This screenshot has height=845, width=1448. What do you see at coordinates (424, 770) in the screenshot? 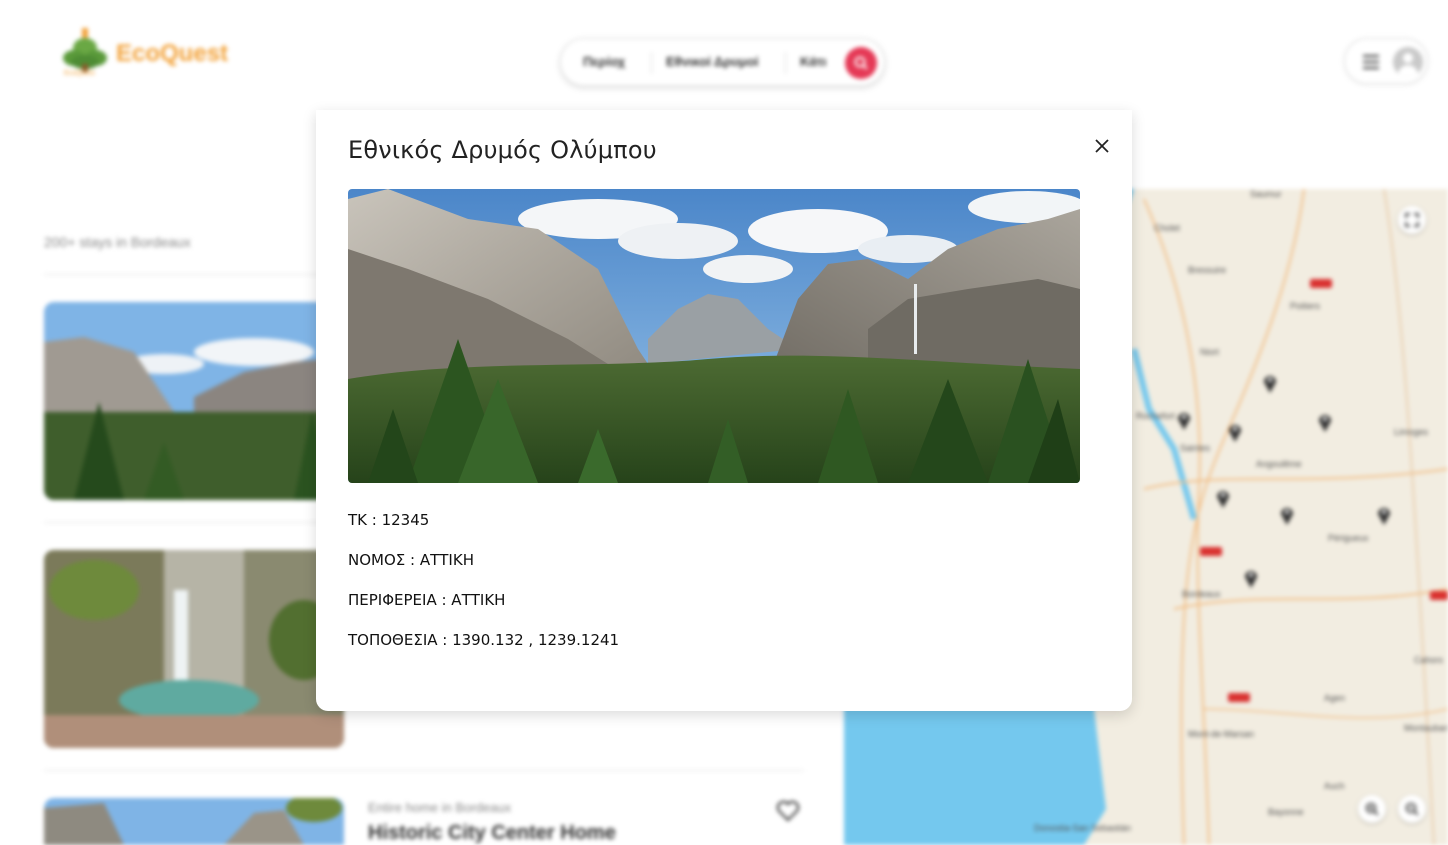
I see `divider` at bounding box center [424, 770].